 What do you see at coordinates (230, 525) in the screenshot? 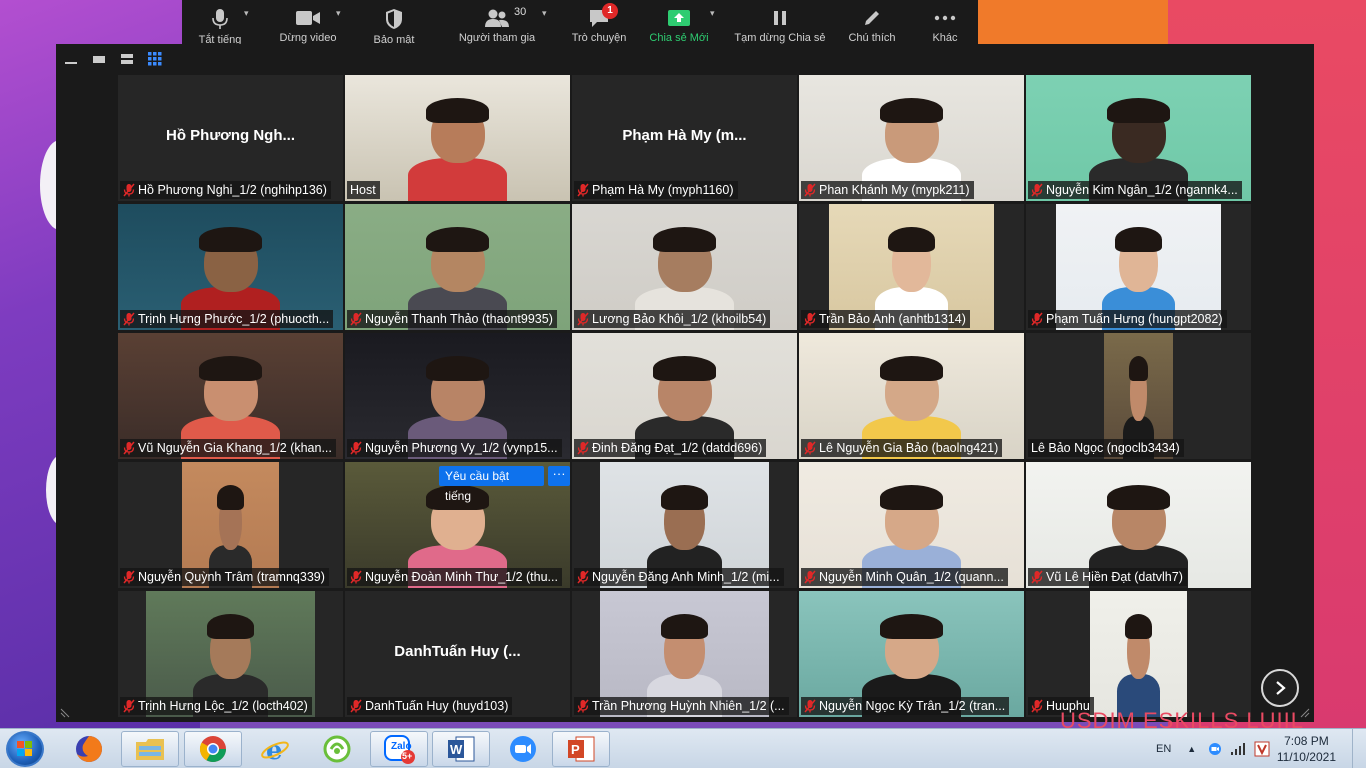
I see `participant-tile: Nguyễn Quỳnh Trâm (tramnq339)` at bounding box center [230, 525].